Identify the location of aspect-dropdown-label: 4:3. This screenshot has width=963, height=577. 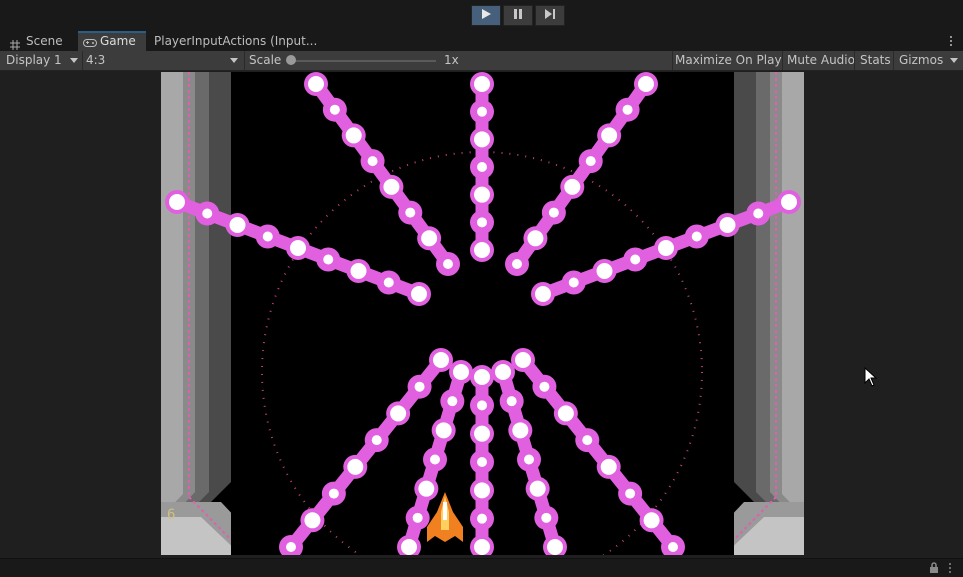
(96, 60).